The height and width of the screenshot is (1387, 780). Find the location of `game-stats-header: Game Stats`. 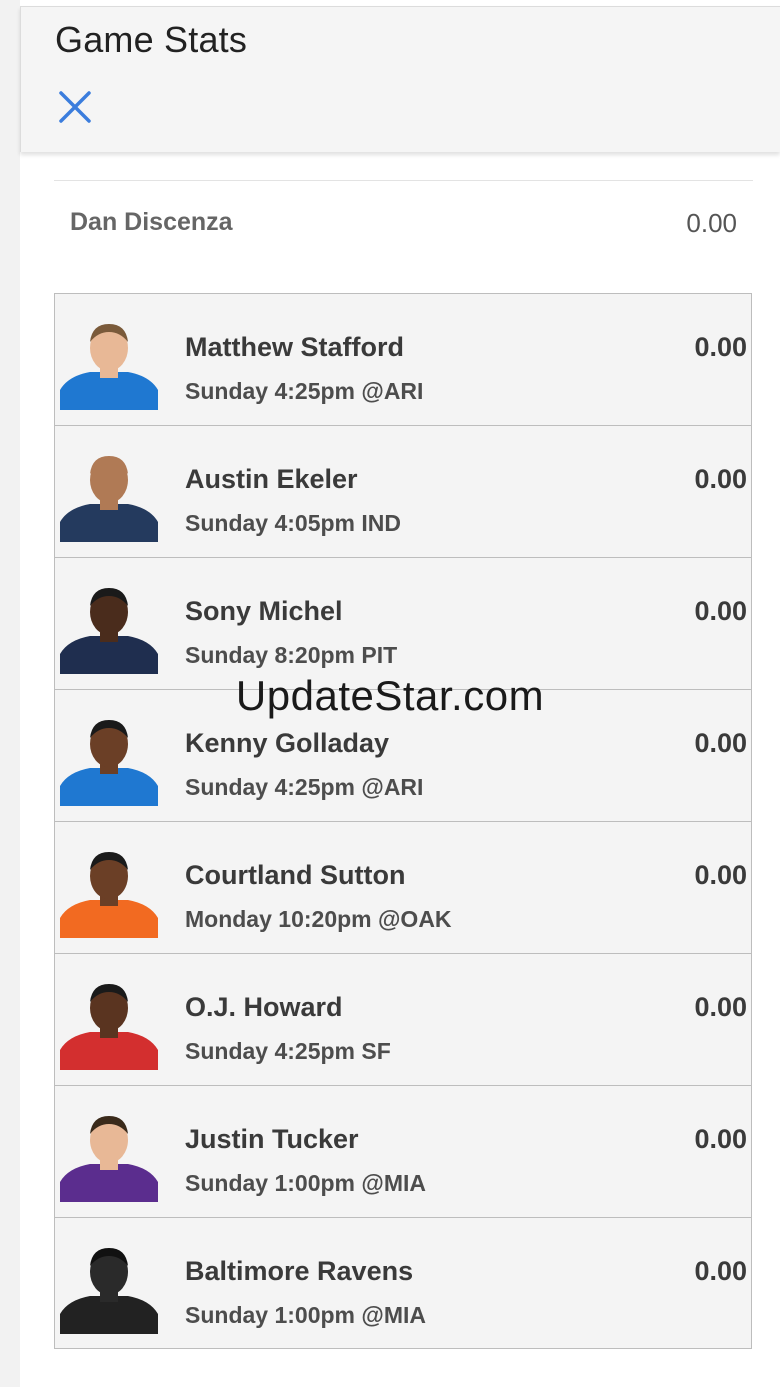

game-stats-header: Game Stats is located at coordinates (400, 79).